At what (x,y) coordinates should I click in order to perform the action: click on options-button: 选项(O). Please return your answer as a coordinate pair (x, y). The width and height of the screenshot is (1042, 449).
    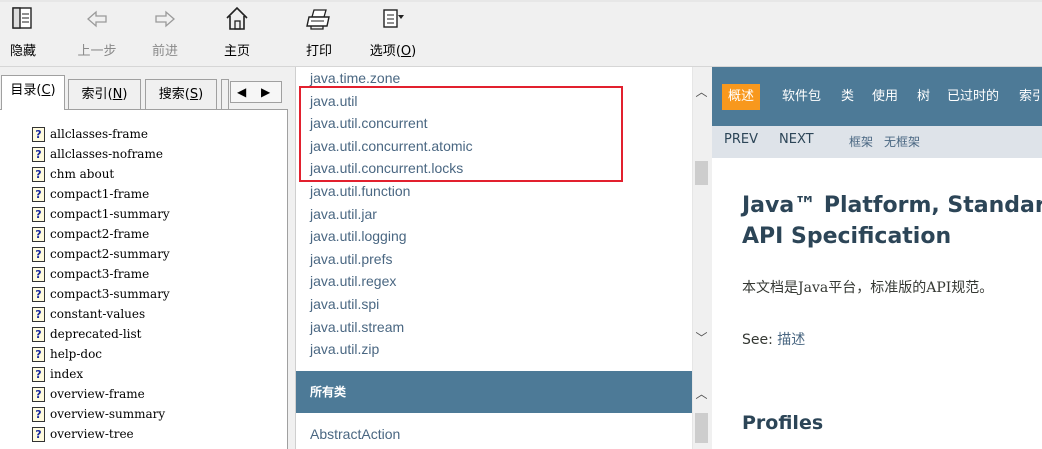
    Looking at the image, I should click on (393, 33).